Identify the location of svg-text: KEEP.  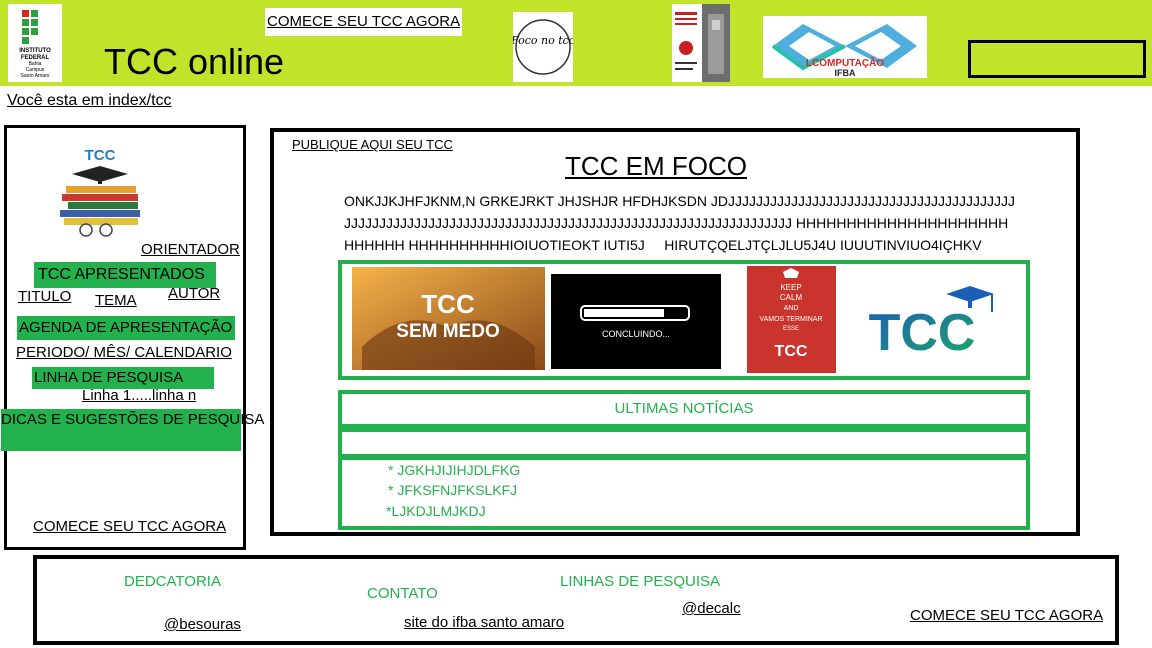
(790, 287).